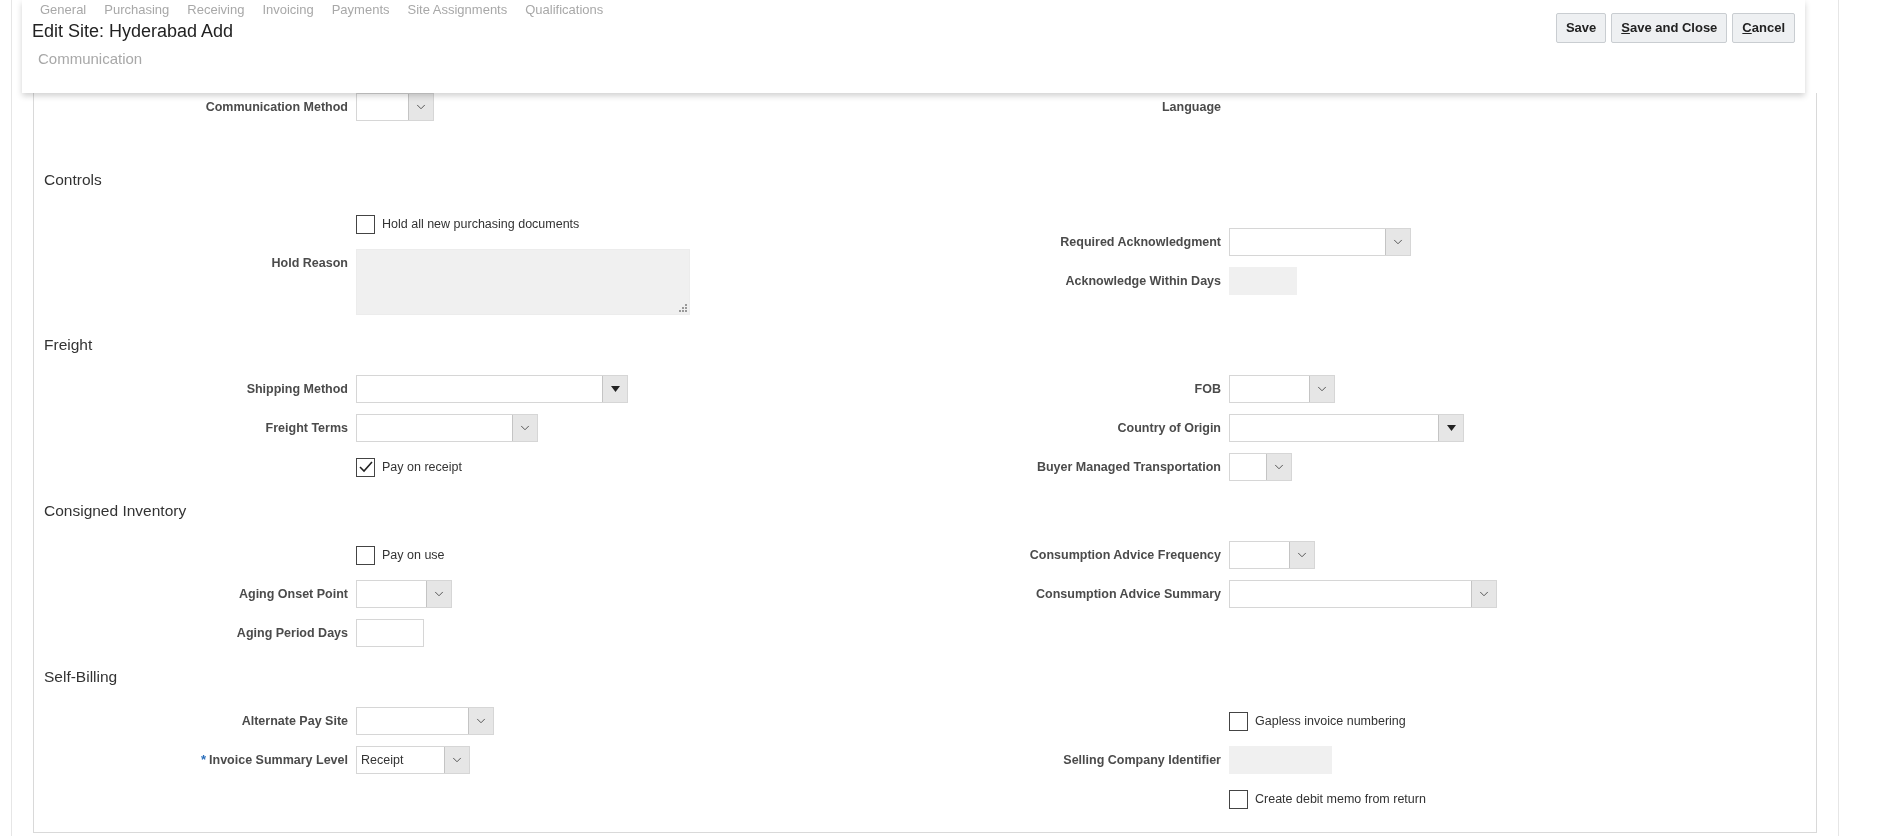  Describe the element at coordinates (1142, 760) in the screenshot. I see `field-label: Selling Company Identifier` at that location.